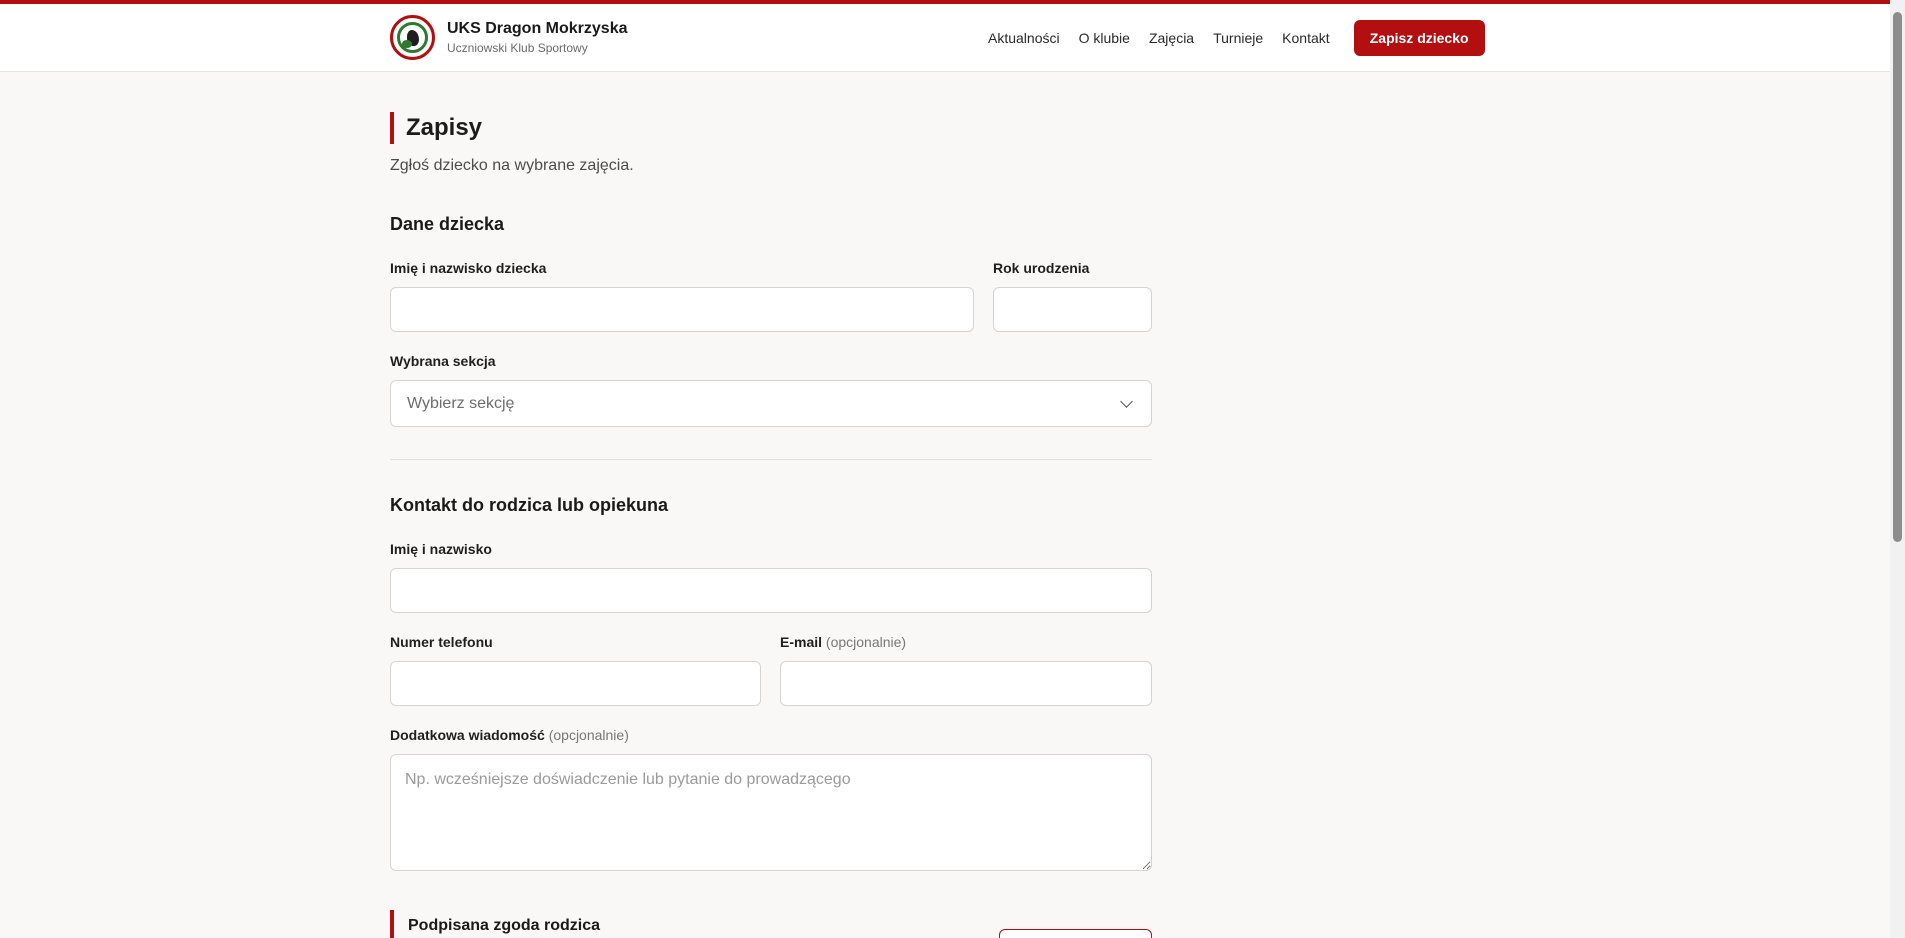  What do you see at coordinates (467, 735) in the screenshot?
I see `message-label-text: Dodatkowa wiadomość` at bounding box center [467, 735].